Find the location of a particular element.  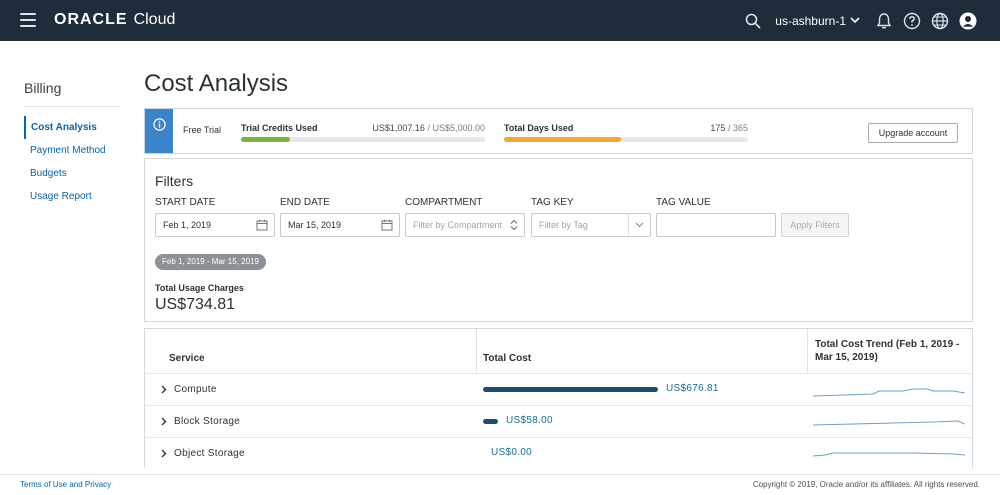

sidebar-title: Billing is located at coordinates (72, 93).